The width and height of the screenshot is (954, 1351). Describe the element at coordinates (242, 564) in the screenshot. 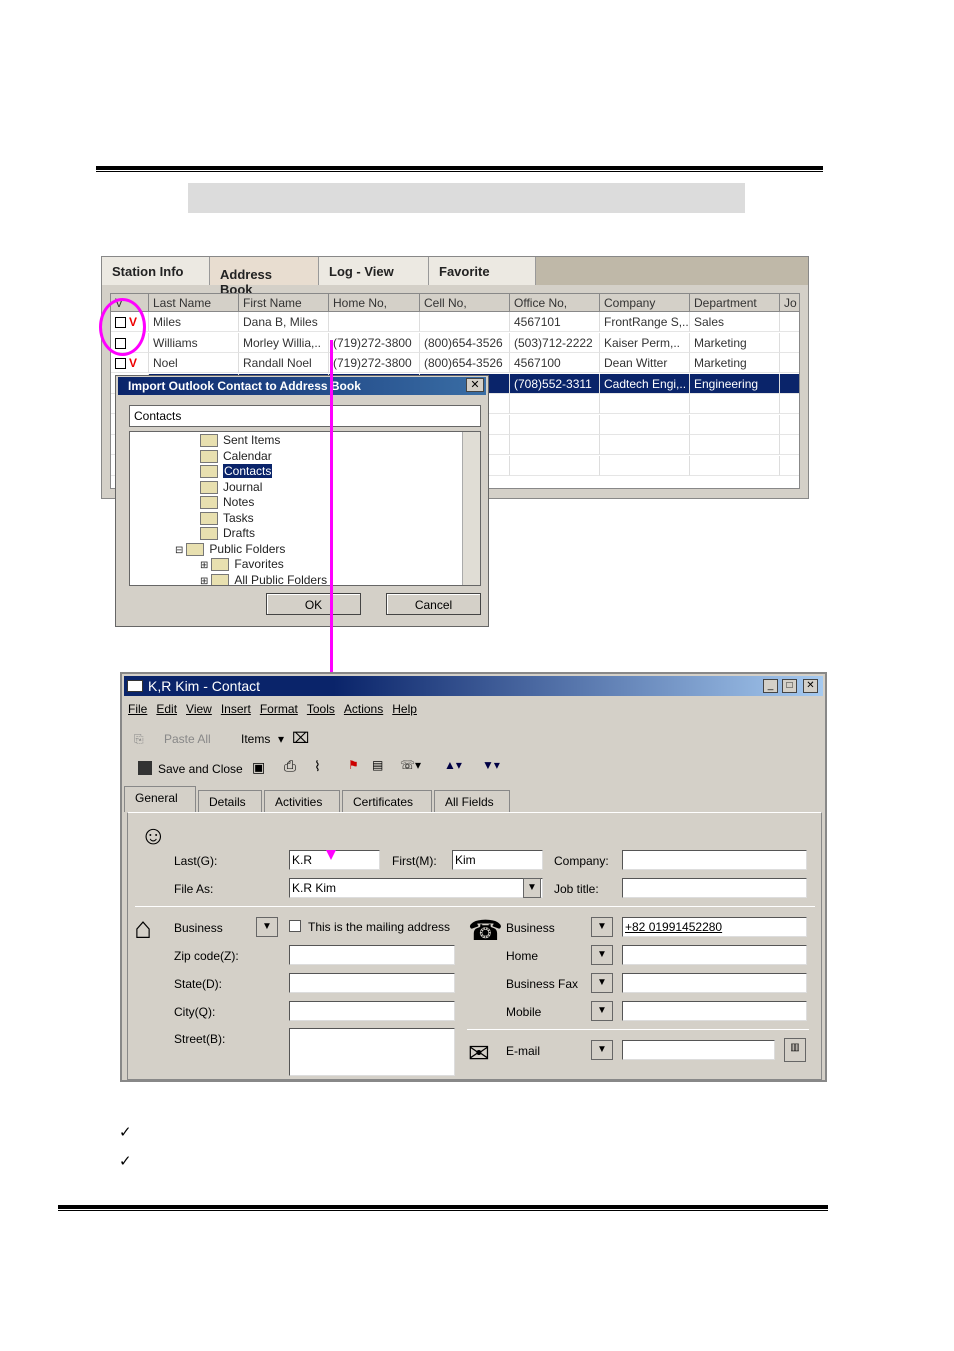

I see `tree-item: ⊞ Favorites` at that location.